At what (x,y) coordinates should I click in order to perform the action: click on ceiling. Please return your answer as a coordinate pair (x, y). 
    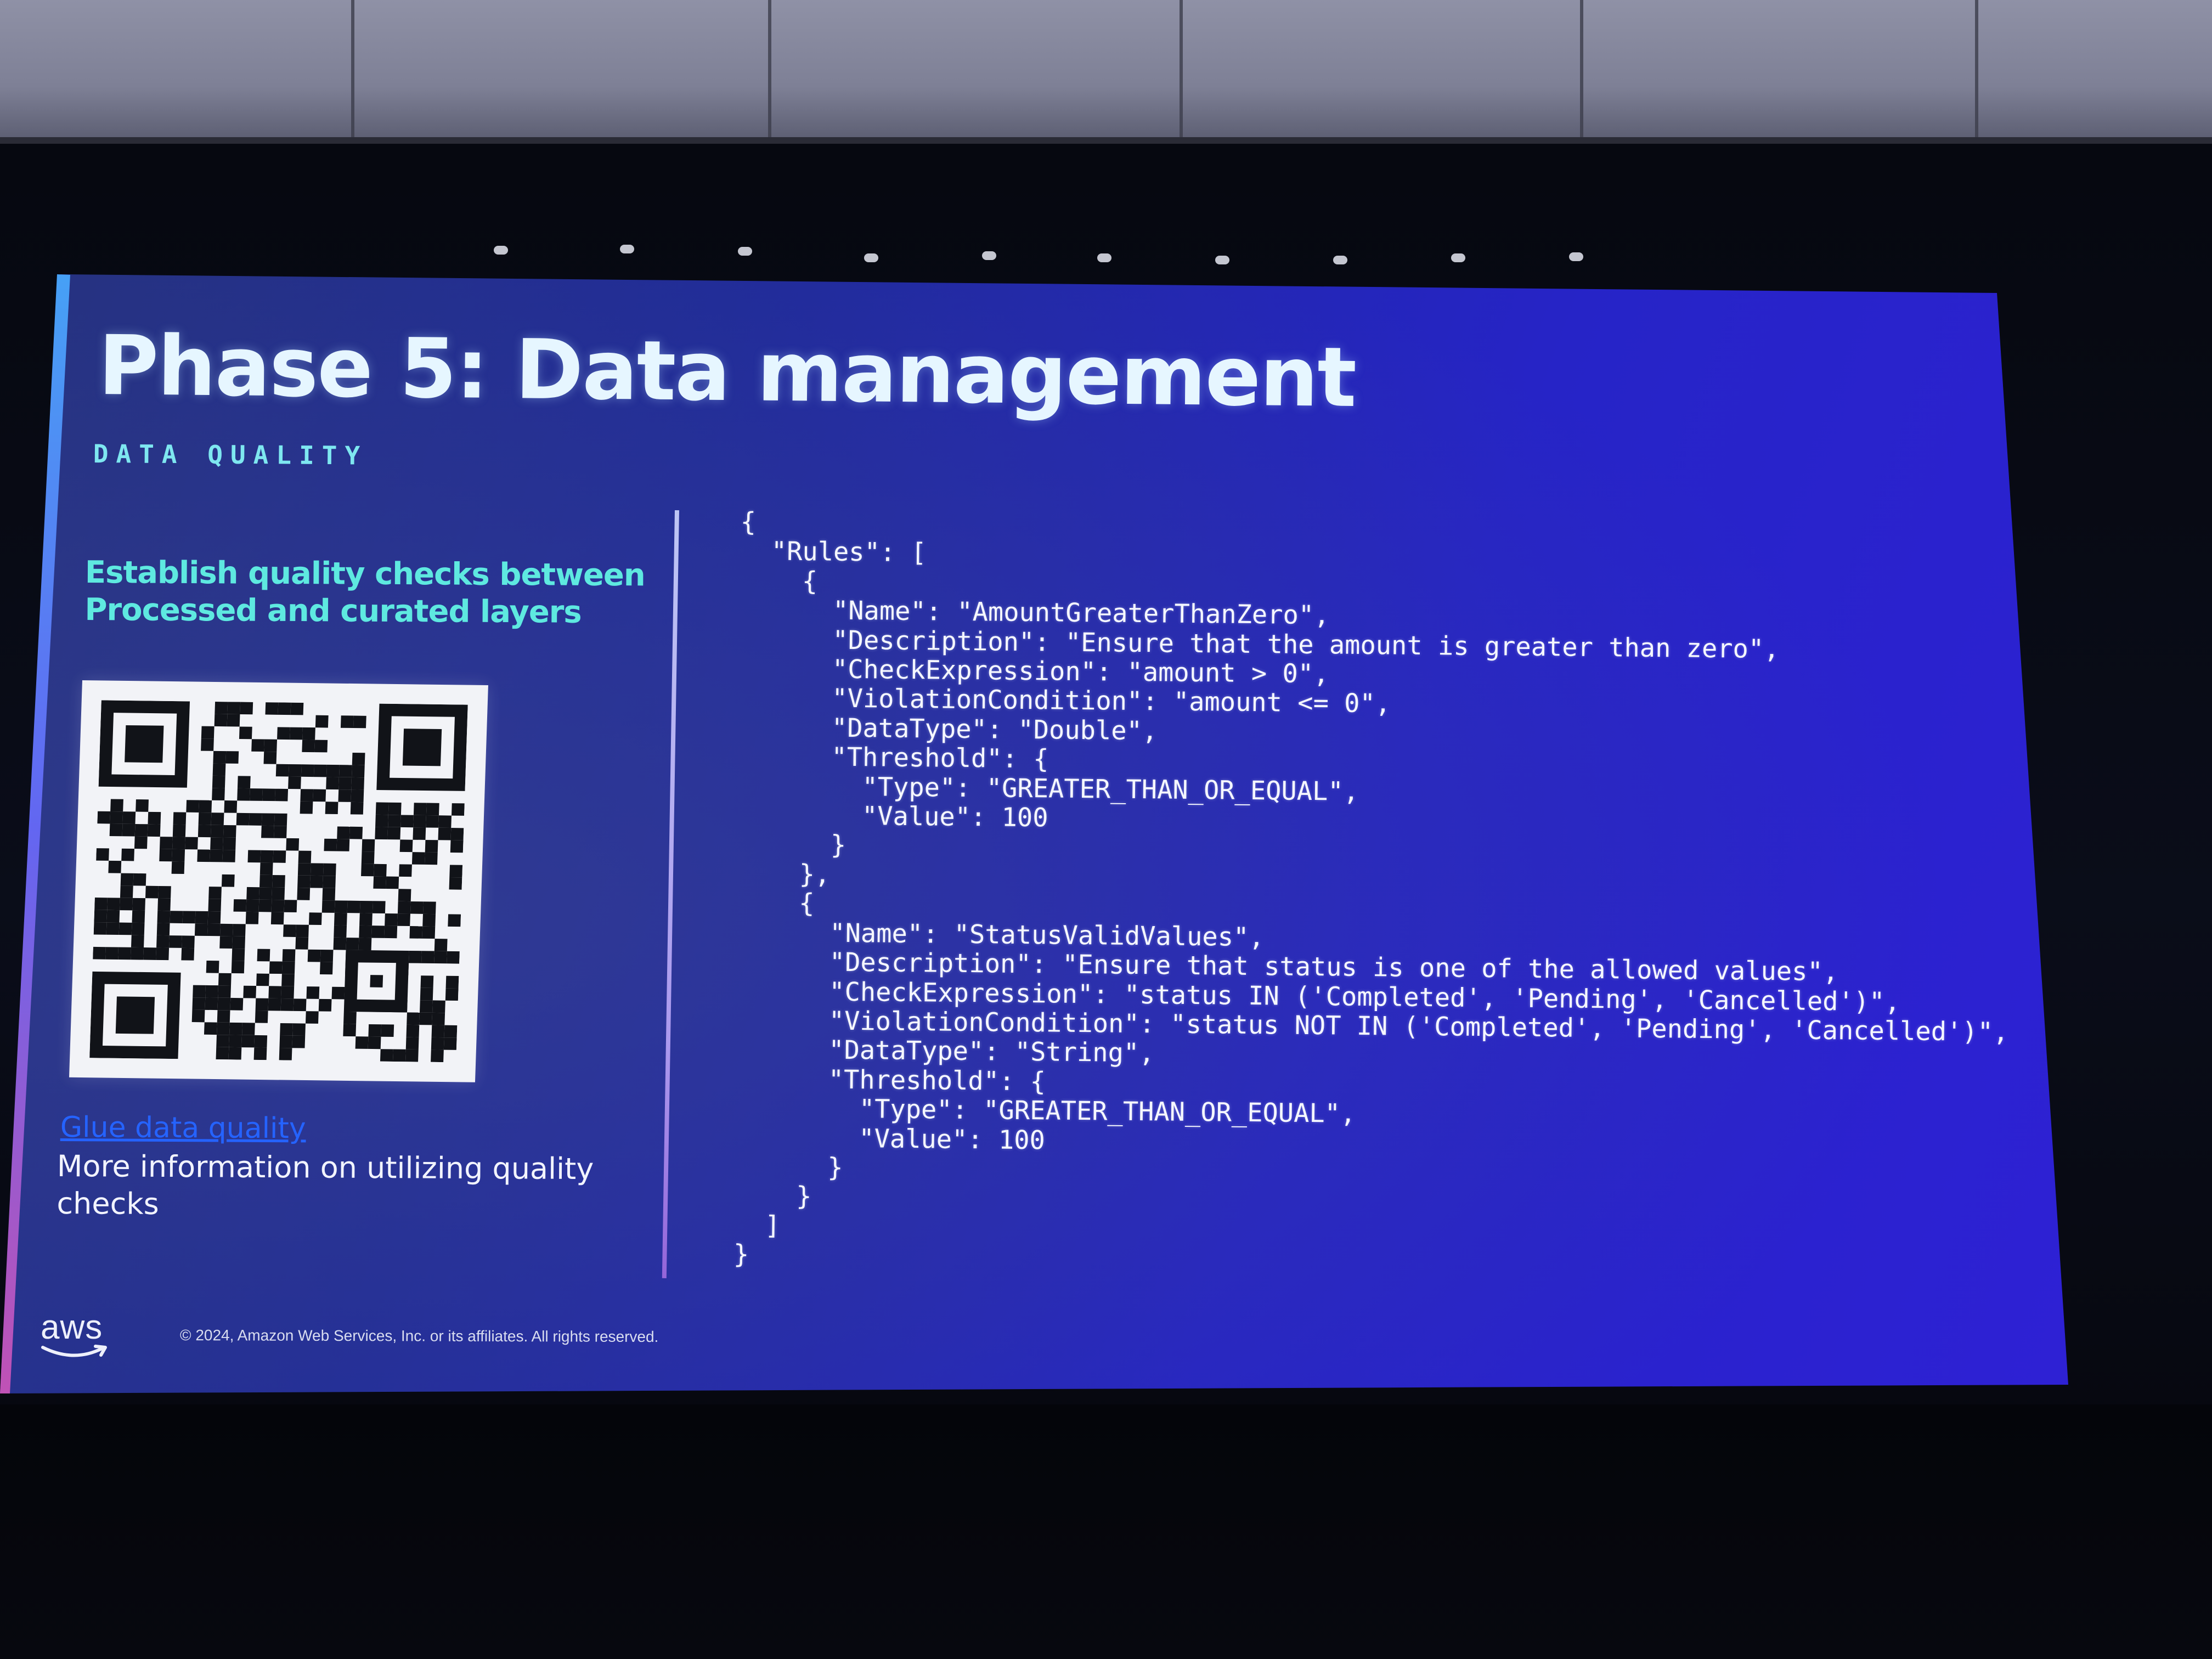
    Looking at the image, I should click on (1106, 73).